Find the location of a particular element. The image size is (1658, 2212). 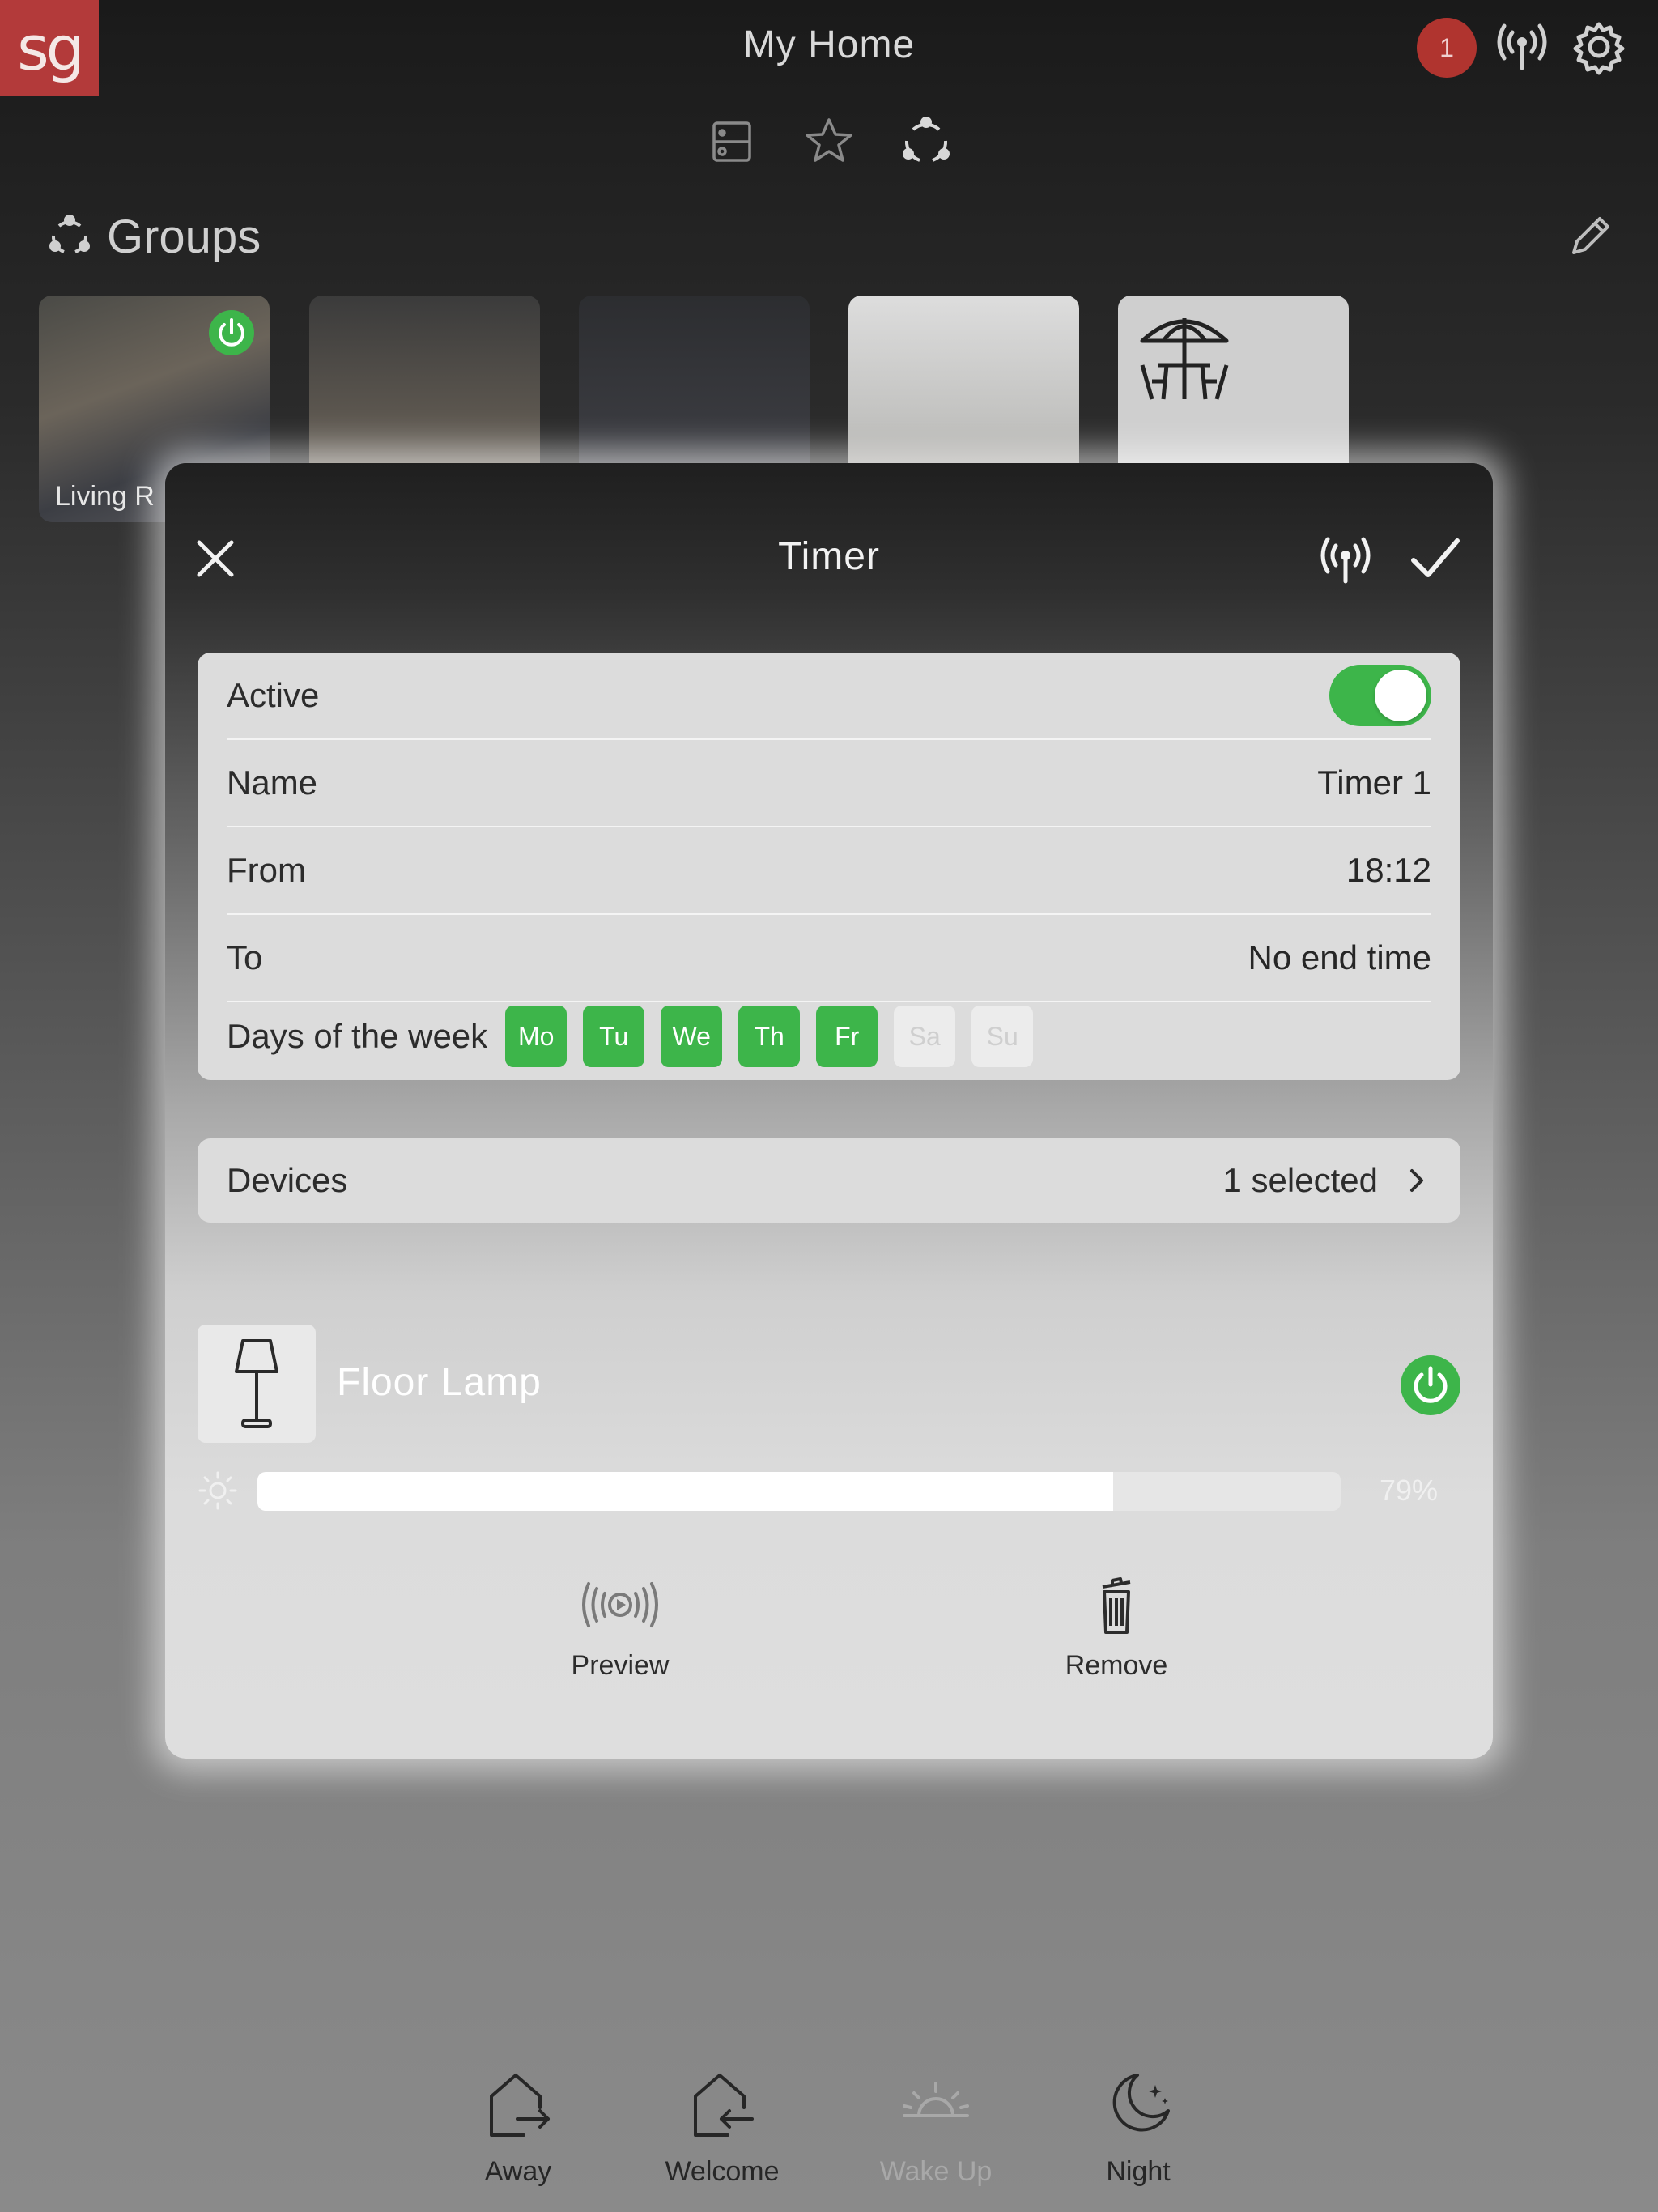

devices-label: Devices is located at coordinates (287, 1180).